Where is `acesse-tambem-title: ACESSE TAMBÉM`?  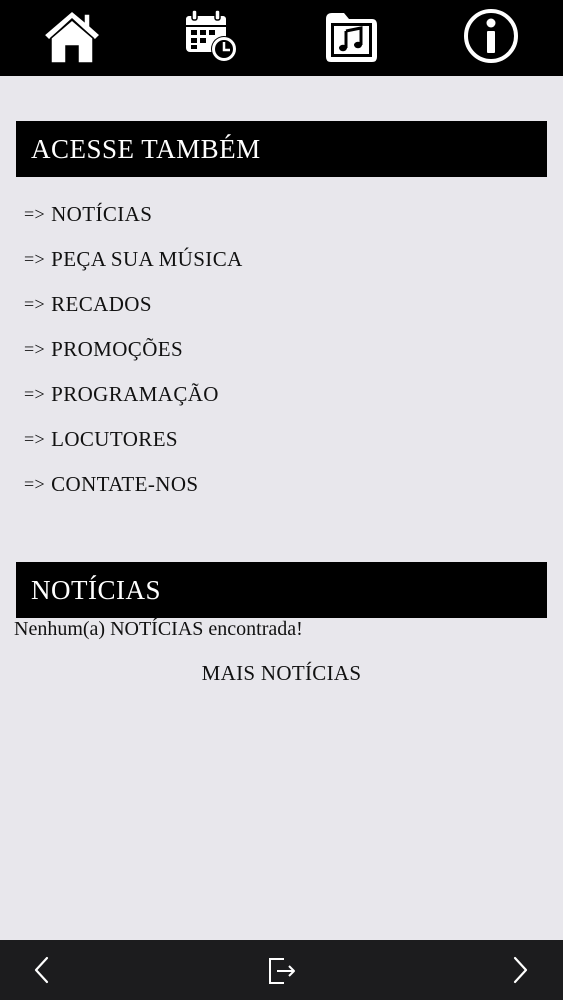
acesse-tambem-title: ACESSE TAMBÉM is located at coordinates (146, 148).